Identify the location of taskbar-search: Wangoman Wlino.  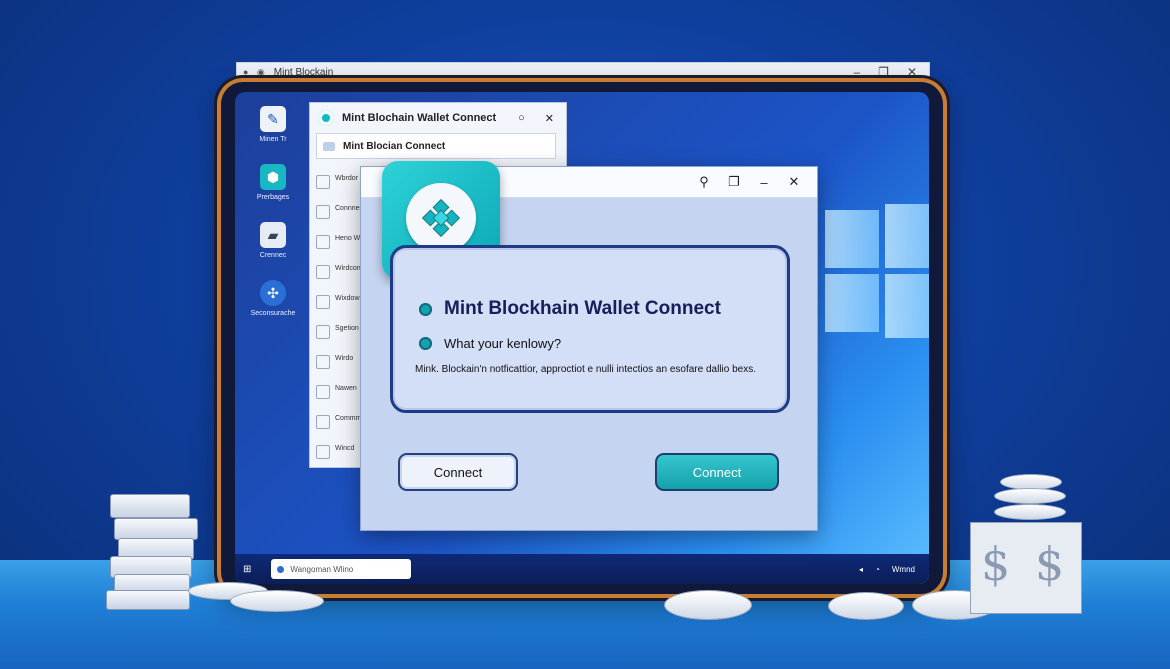
(341, 569).